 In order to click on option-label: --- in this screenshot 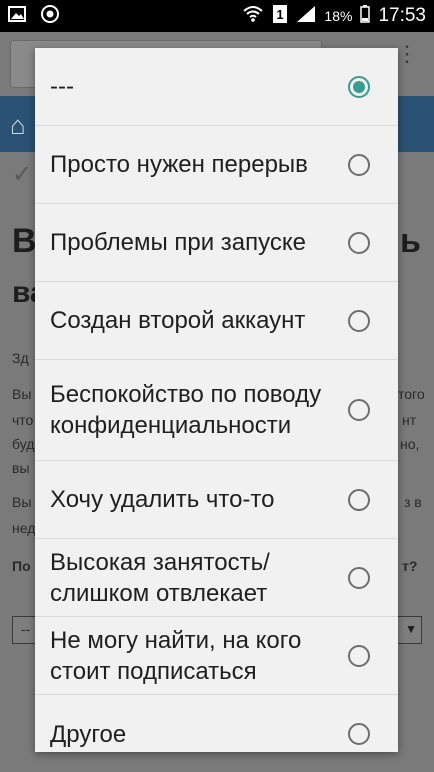, I will do `click(62, 86)`.